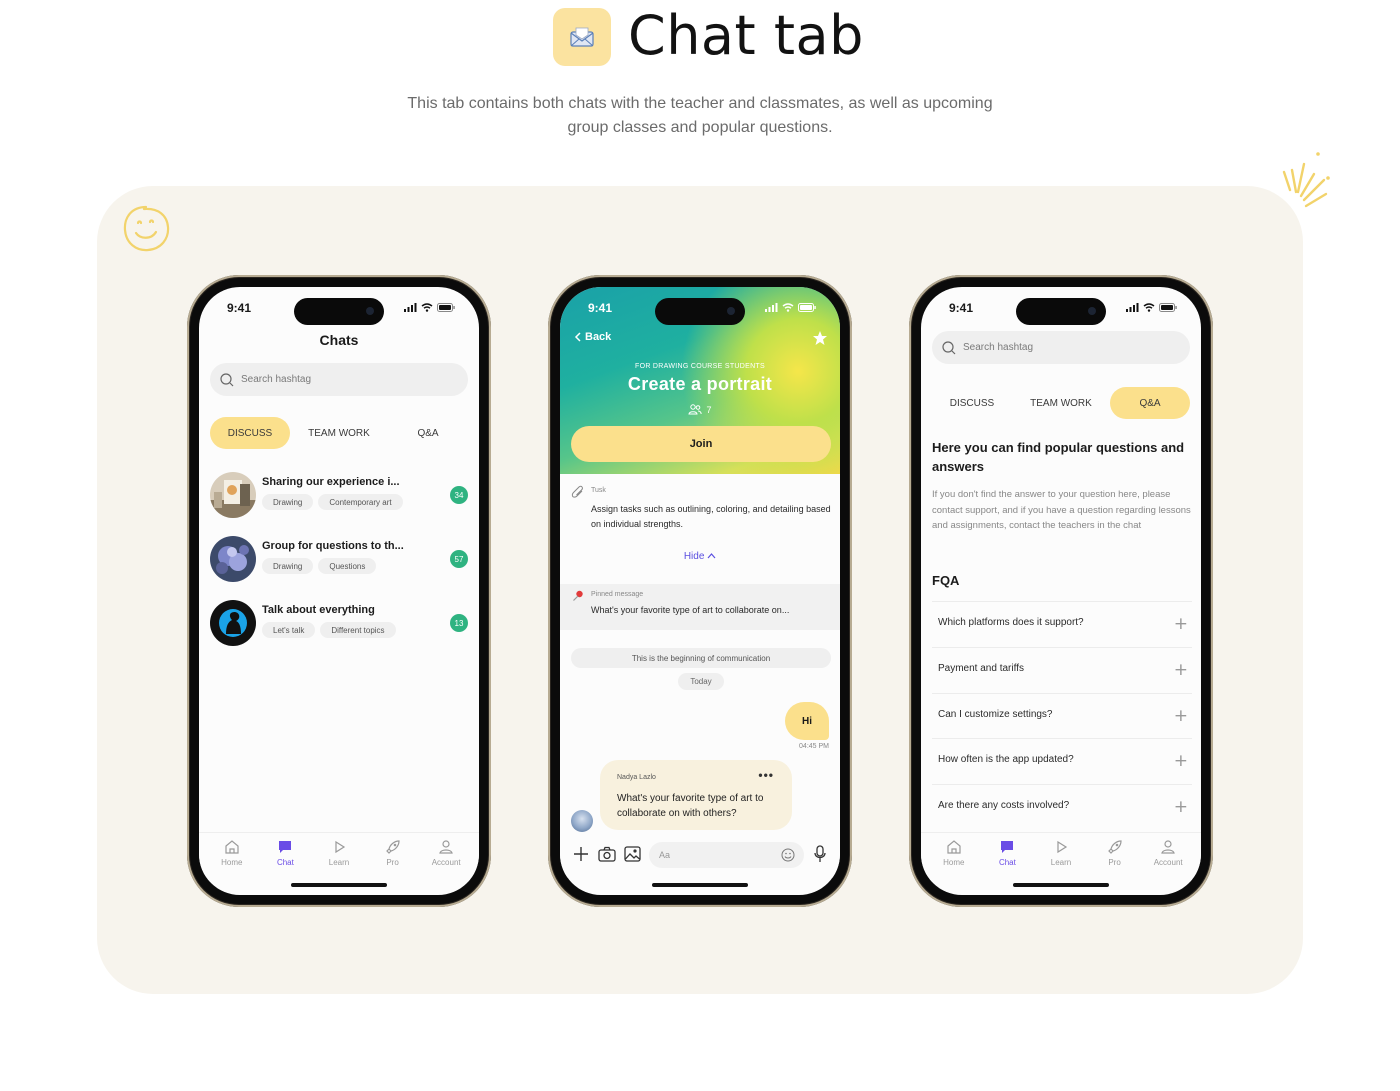  What do you see at coordinates (949, 347) in the screenshot?
I see `search-icon` at bounding box center [949, 347].